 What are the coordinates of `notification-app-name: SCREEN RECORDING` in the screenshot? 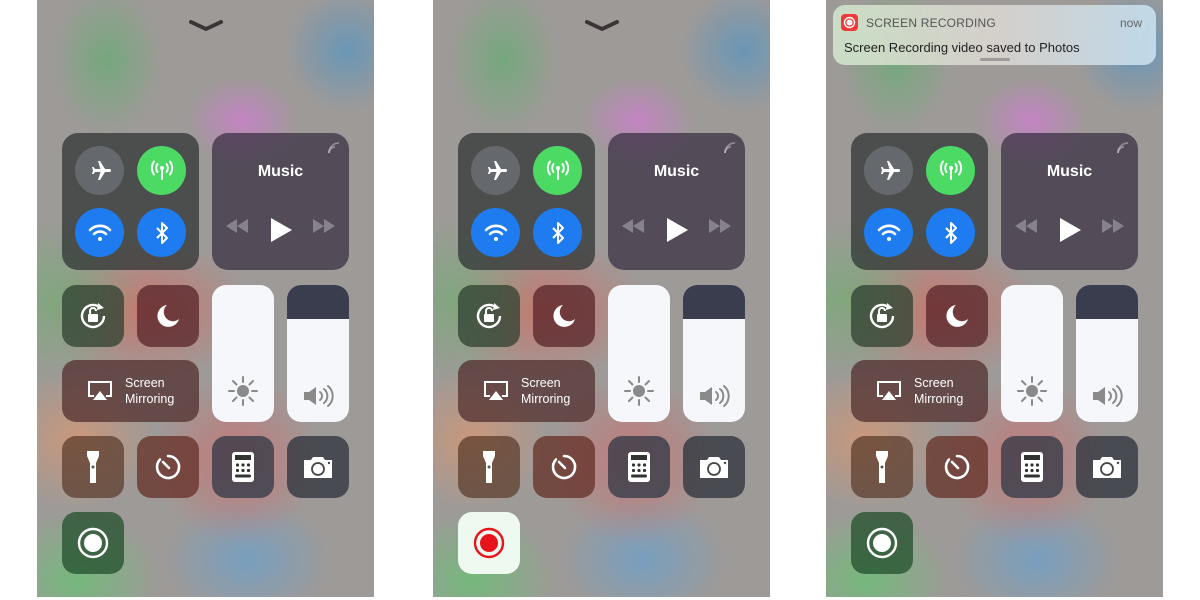 It's located at (931, 23).